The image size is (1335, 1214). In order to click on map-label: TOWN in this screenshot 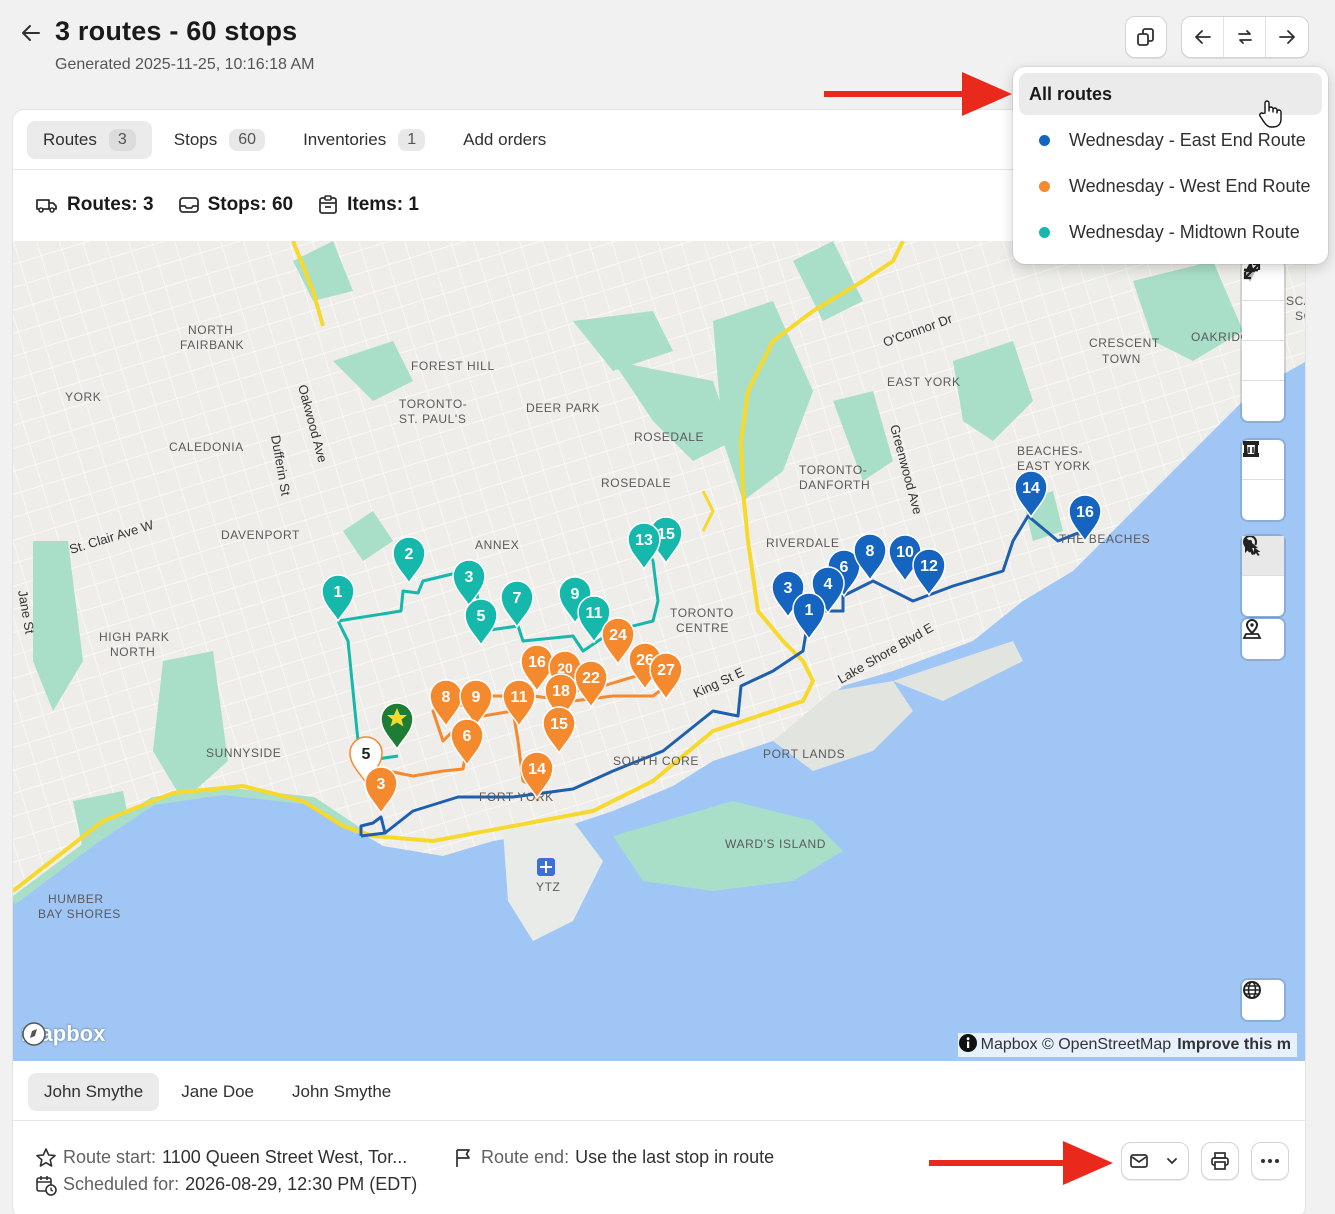, I will do `click(1121, 359)`.